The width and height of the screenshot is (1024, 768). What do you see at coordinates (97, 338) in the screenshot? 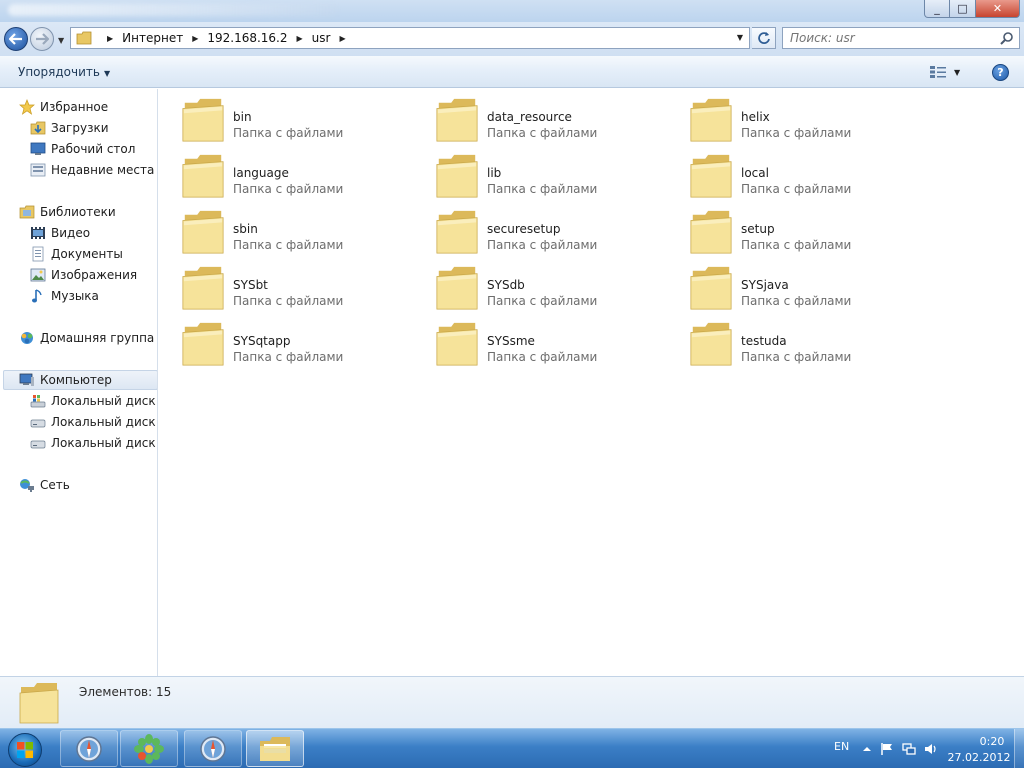
I see `sidebar-item-label: Домашняя группа` at bounding box center [97, 338].